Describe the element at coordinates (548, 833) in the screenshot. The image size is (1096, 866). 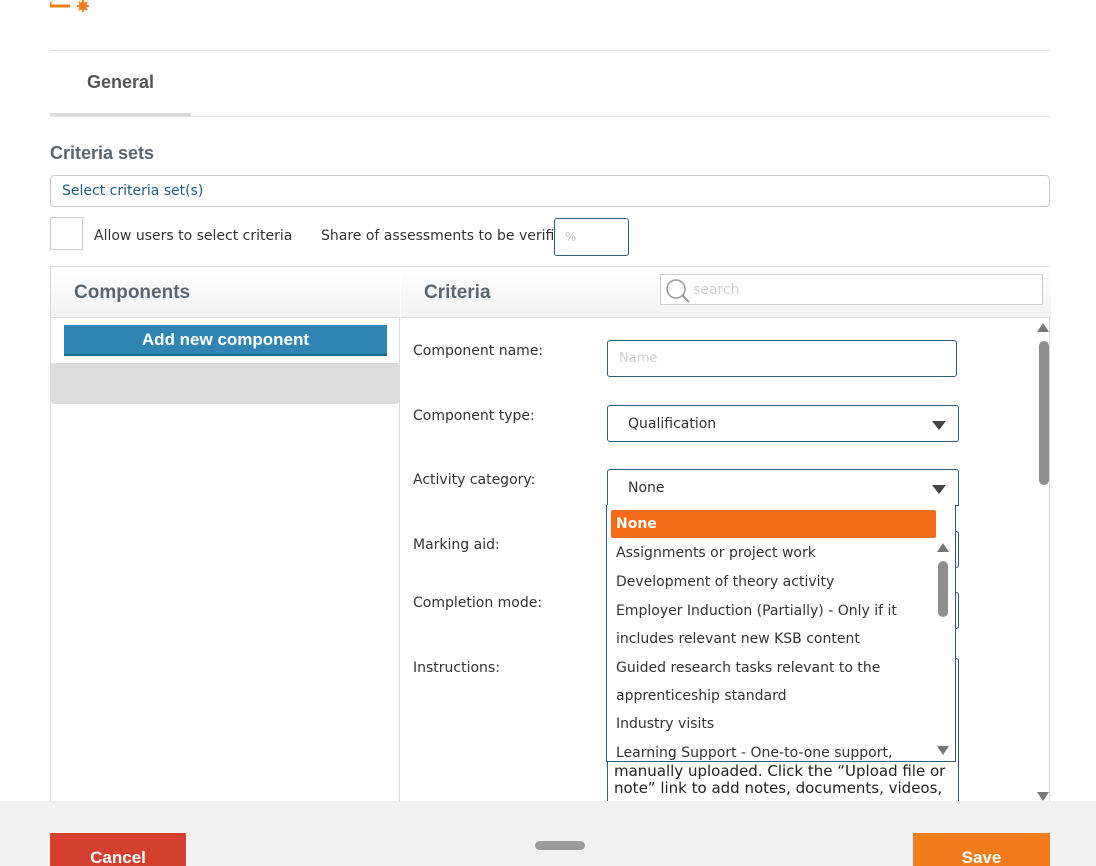
I see `footer-bar: Cancel Save` at that location.